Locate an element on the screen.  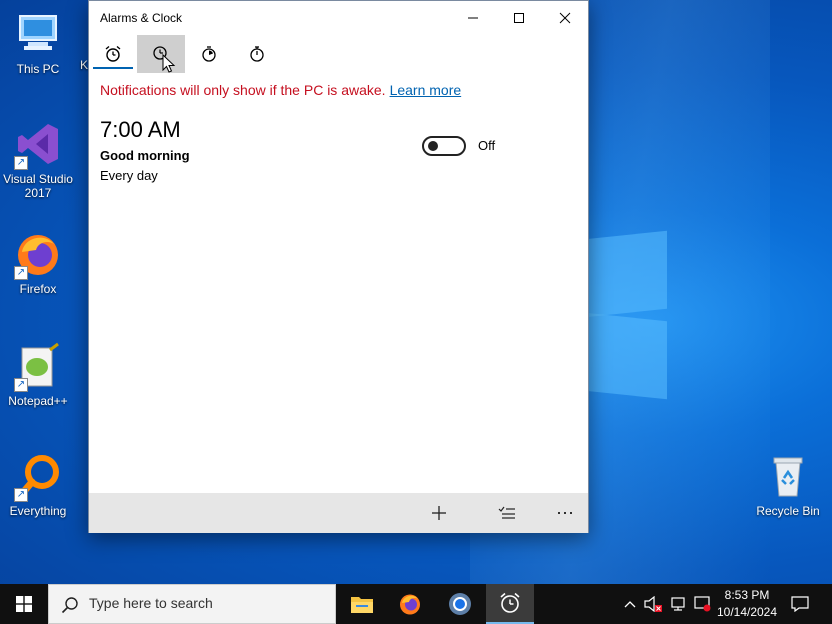
firefox-icon: ↗ is located at coordinates (38, 255).